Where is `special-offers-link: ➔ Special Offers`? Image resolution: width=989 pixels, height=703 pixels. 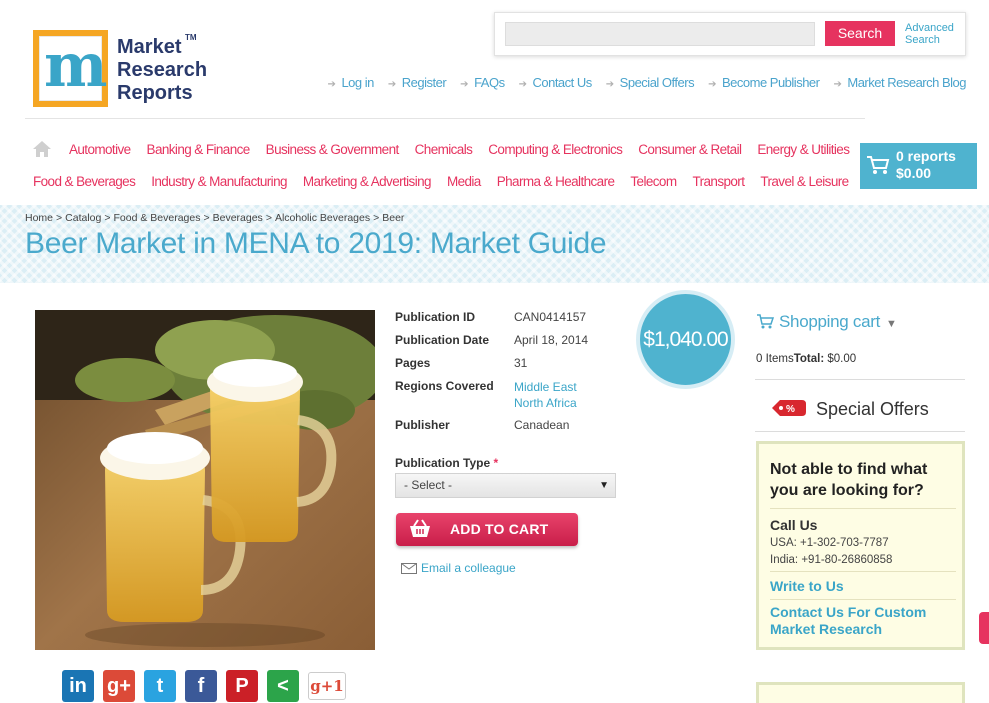 special-offers-link: ➔ Special Offers is located at coordinates (650, 82).